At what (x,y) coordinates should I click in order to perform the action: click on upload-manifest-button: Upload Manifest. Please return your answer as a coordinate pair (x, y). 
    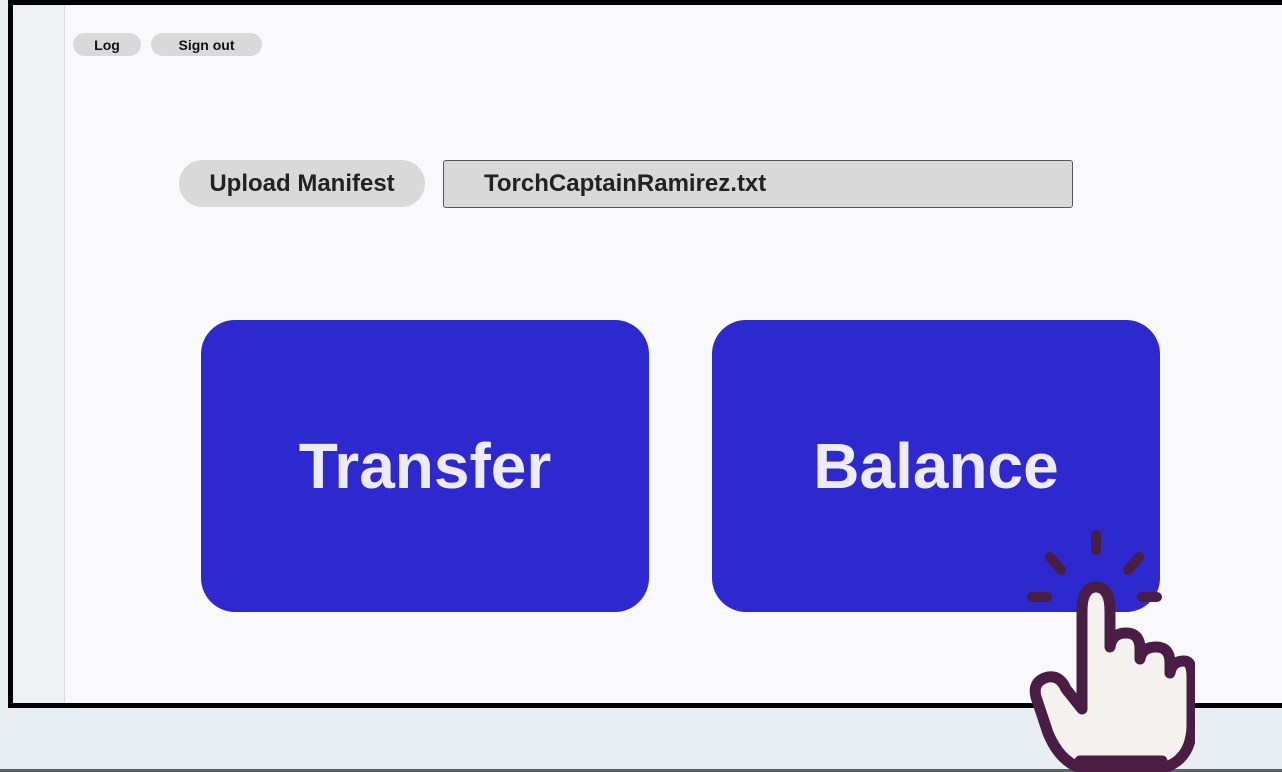
    Looking at the image, I should click on (302, 183).